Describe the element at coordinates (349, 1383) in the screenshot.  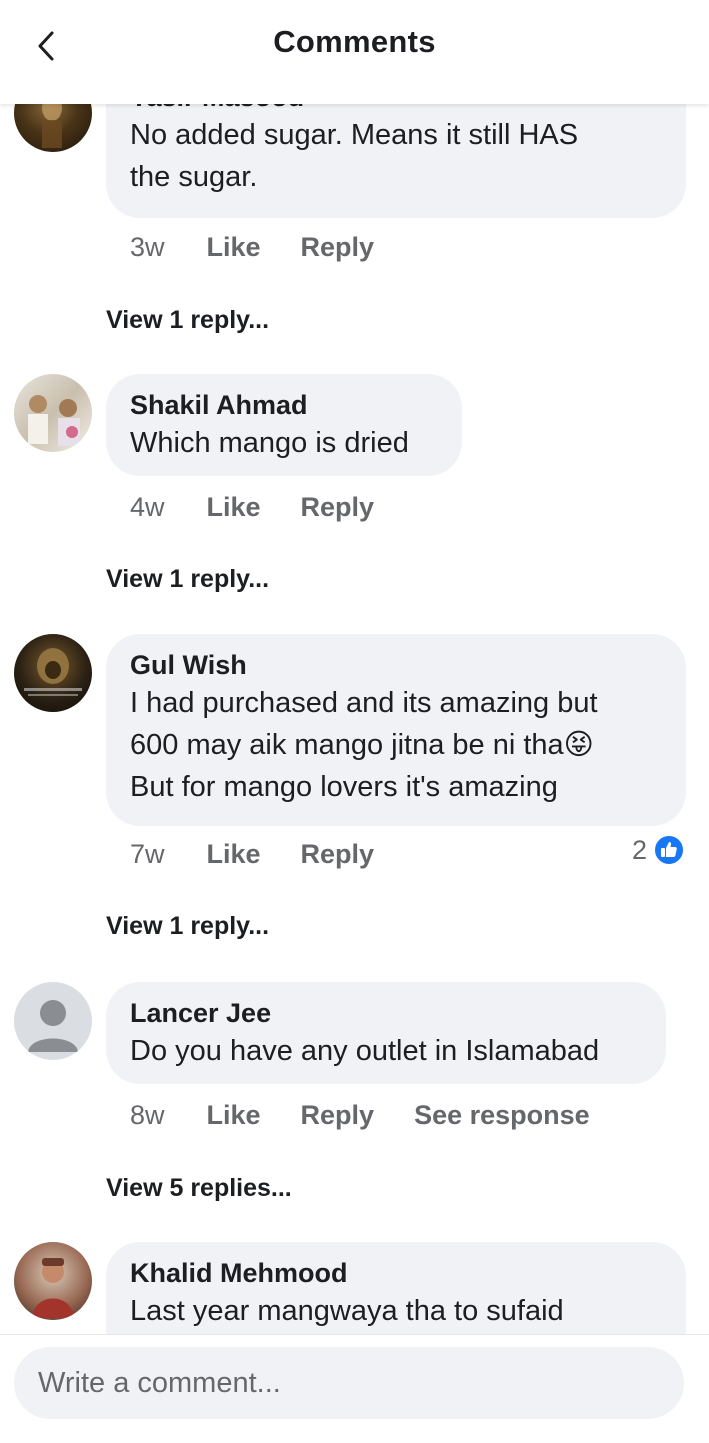
I see `comment-input` at that location.